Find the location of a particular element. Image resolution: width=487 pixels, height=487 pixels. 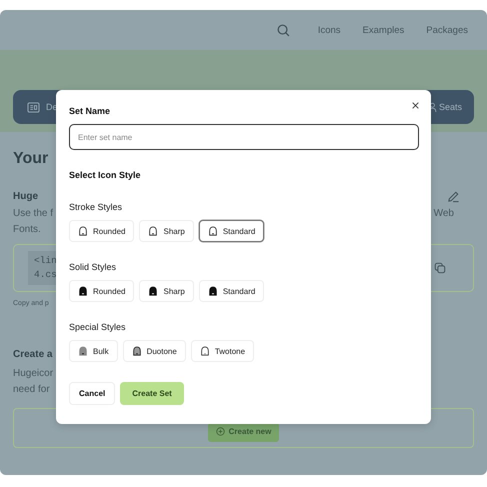

description-text: Hugeicor need for is located at coordinates (33, 382).